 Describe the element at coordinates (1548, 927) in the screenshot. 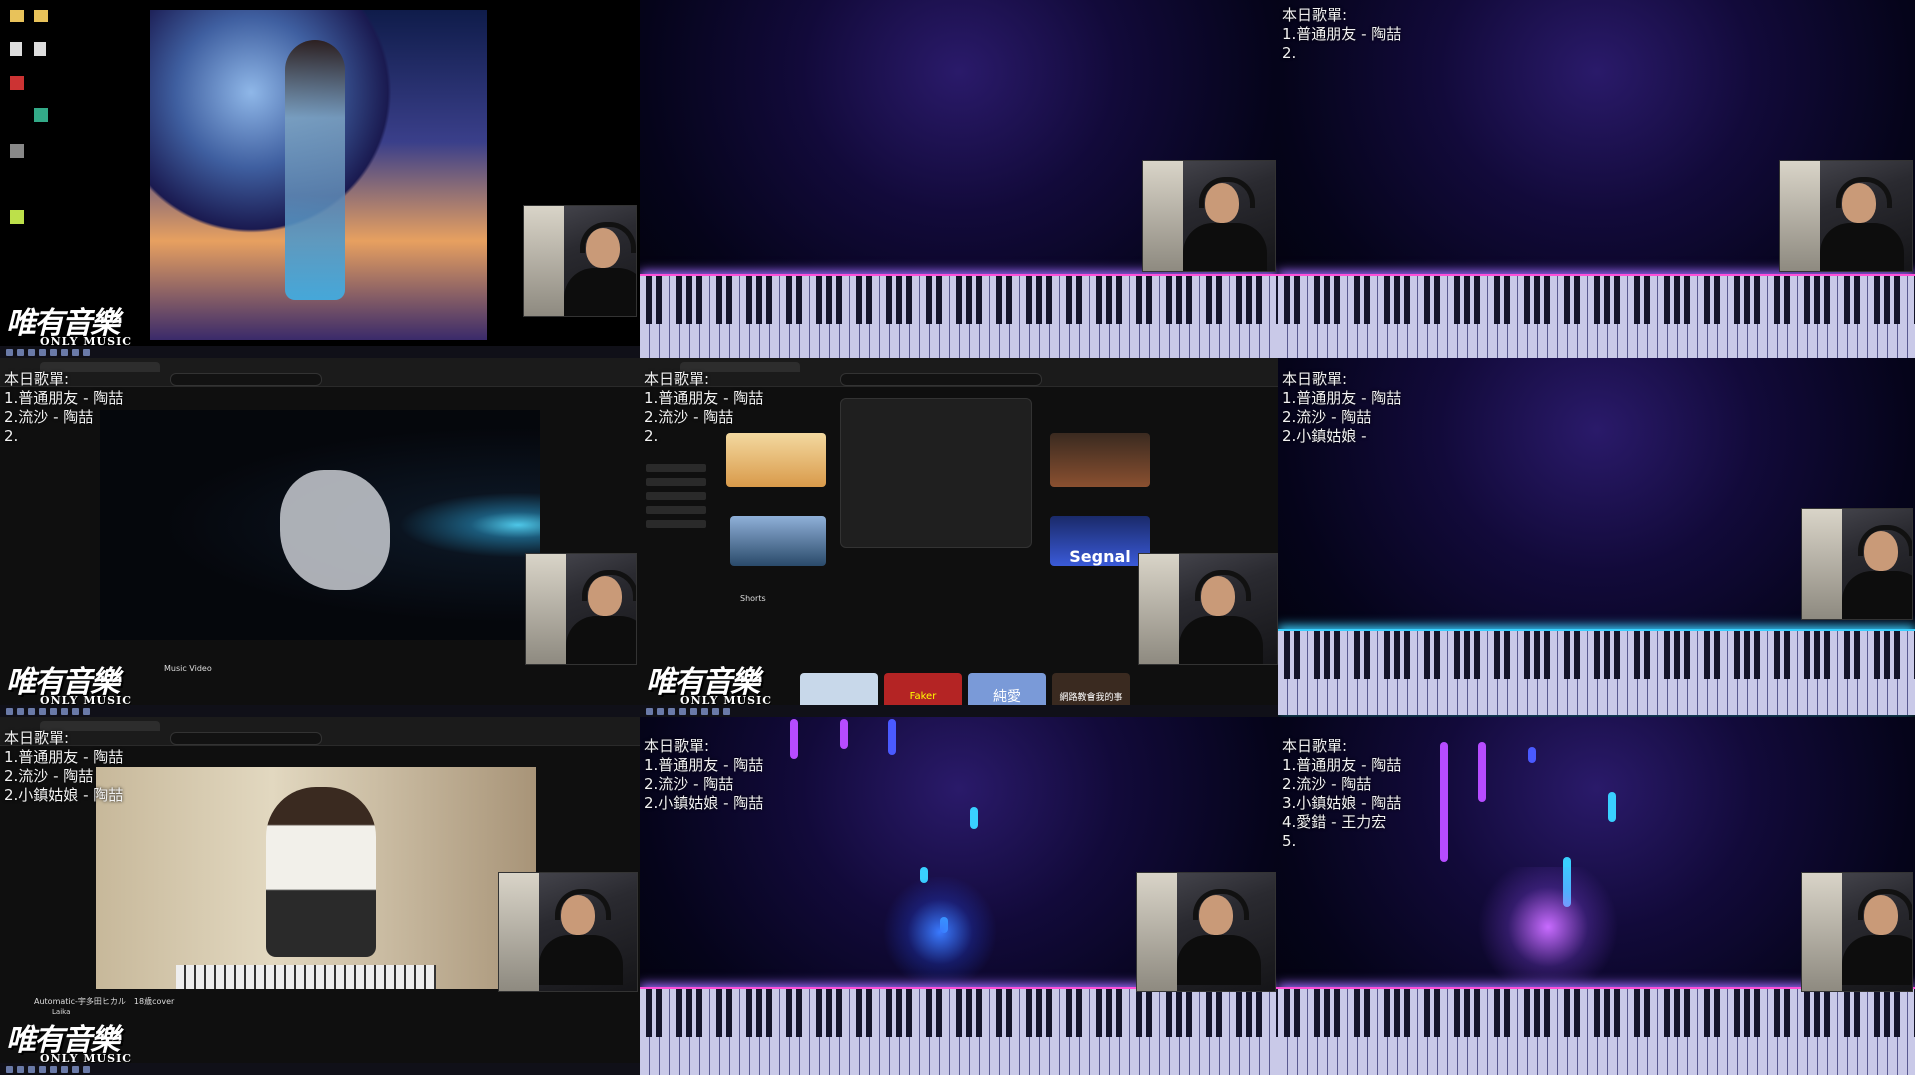

I see `note-glow` at that location.